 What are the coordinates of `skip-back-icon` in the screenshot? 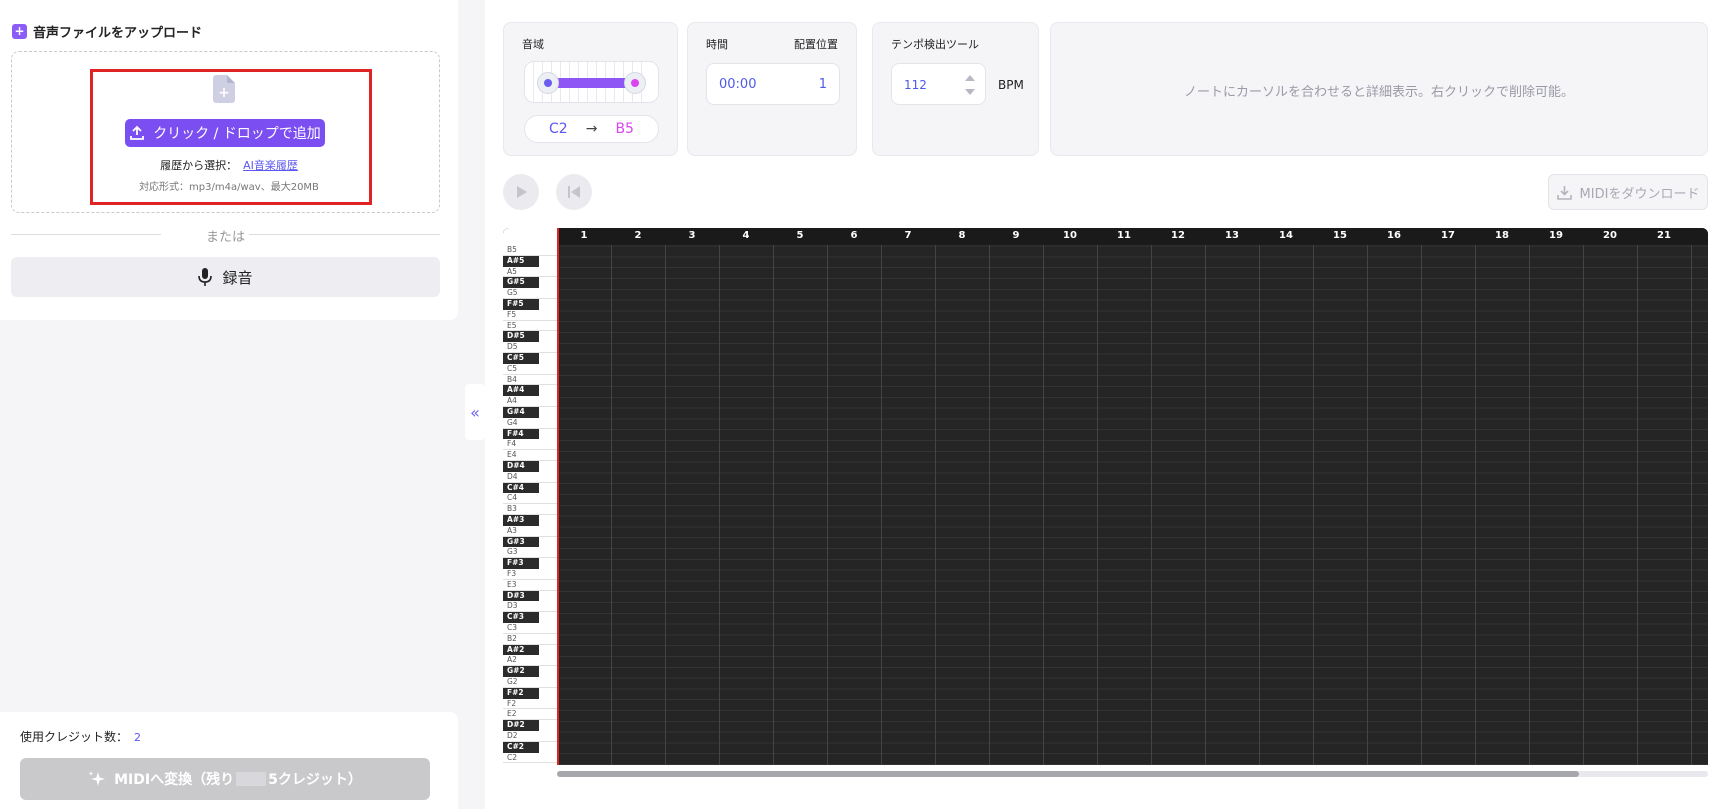 It's located at (574, 192).